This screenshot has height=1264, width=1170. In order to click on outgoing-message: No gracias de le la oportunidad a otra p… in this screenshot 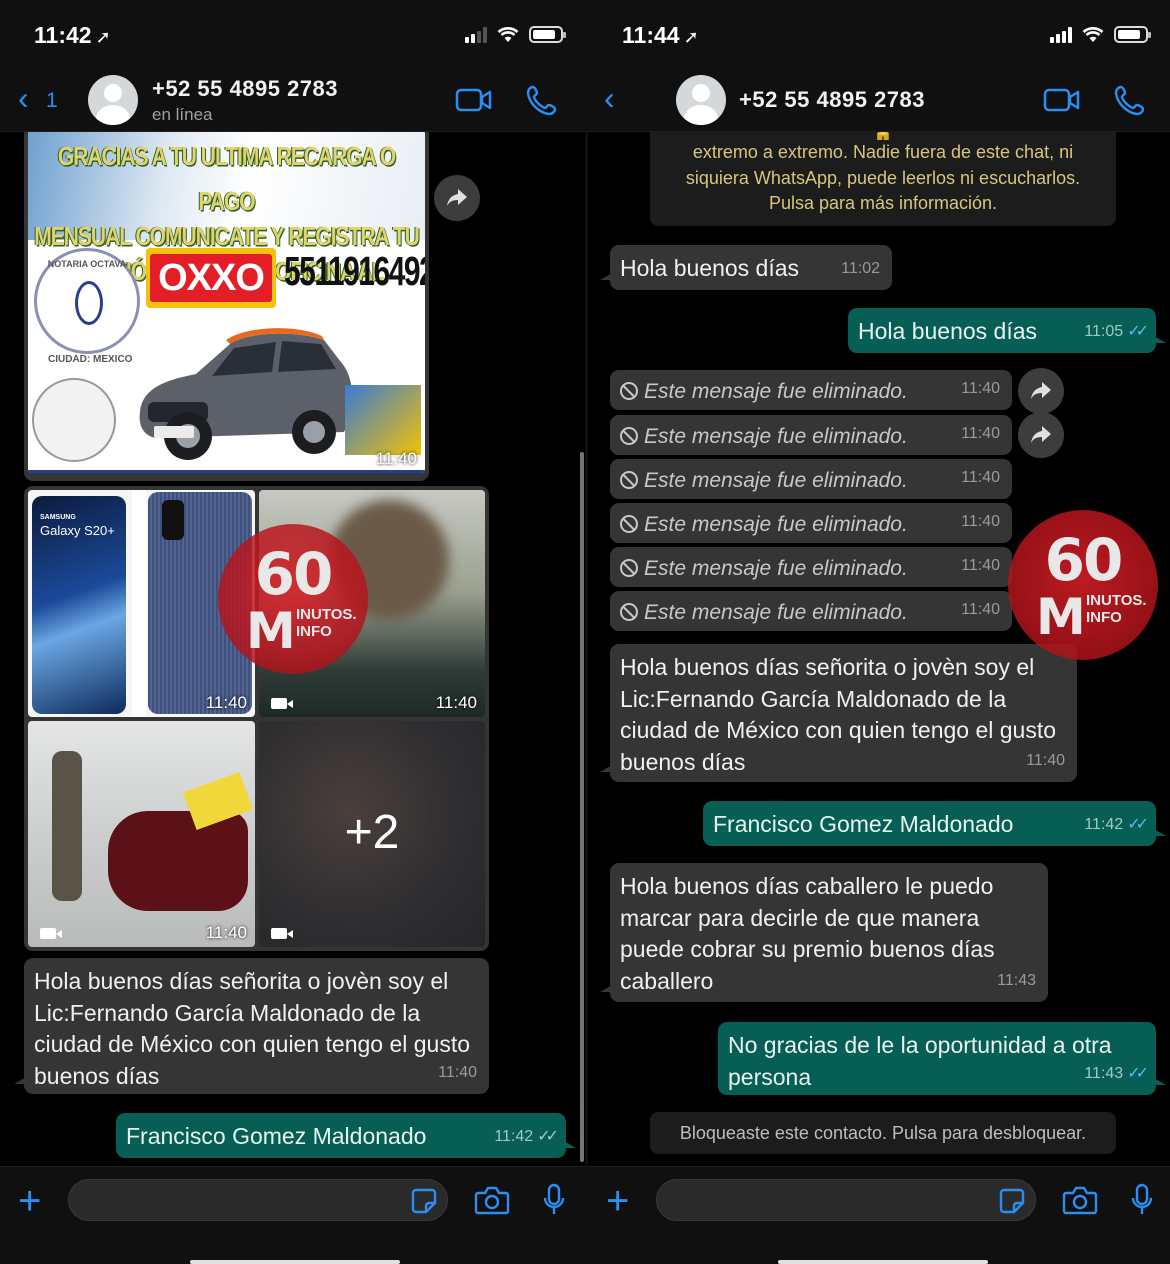, I will do `click(942, 1058)`.